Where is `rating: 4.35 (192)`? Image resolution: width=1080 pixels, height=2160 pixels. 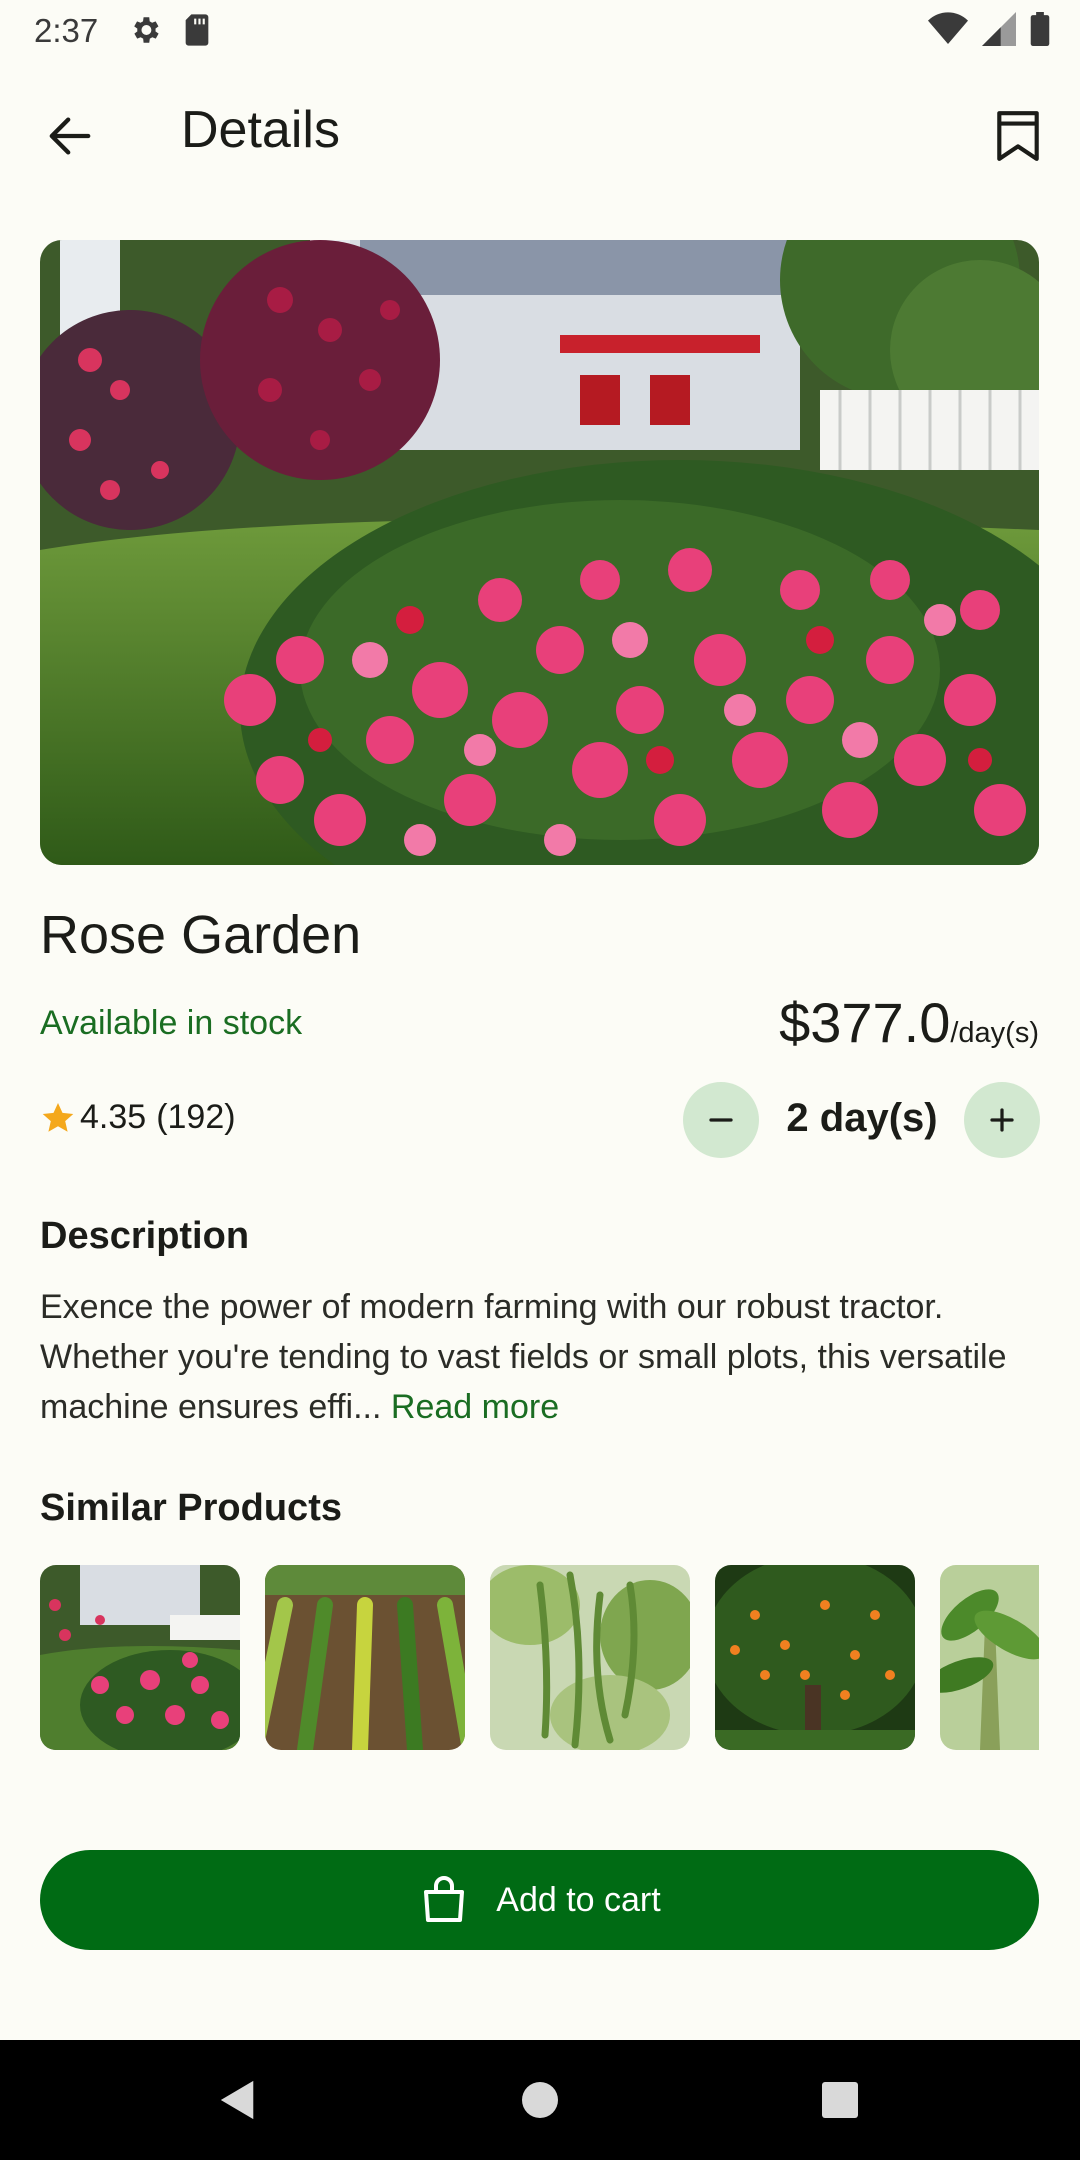 rating: 4.35 (192) is located at coordinates (138, 1117).